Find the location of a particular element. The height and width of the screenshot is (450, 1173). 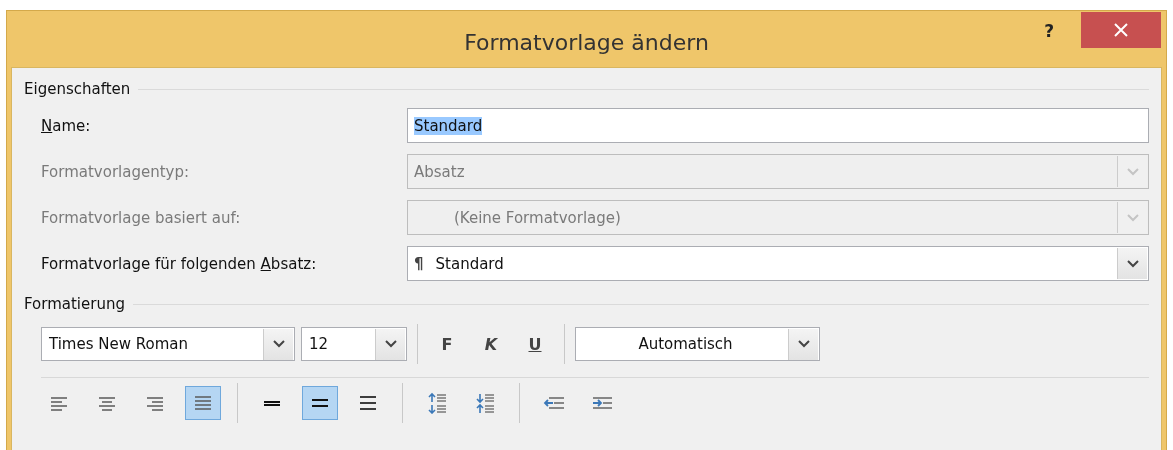

justify-button is located at coordinates (203, 403).